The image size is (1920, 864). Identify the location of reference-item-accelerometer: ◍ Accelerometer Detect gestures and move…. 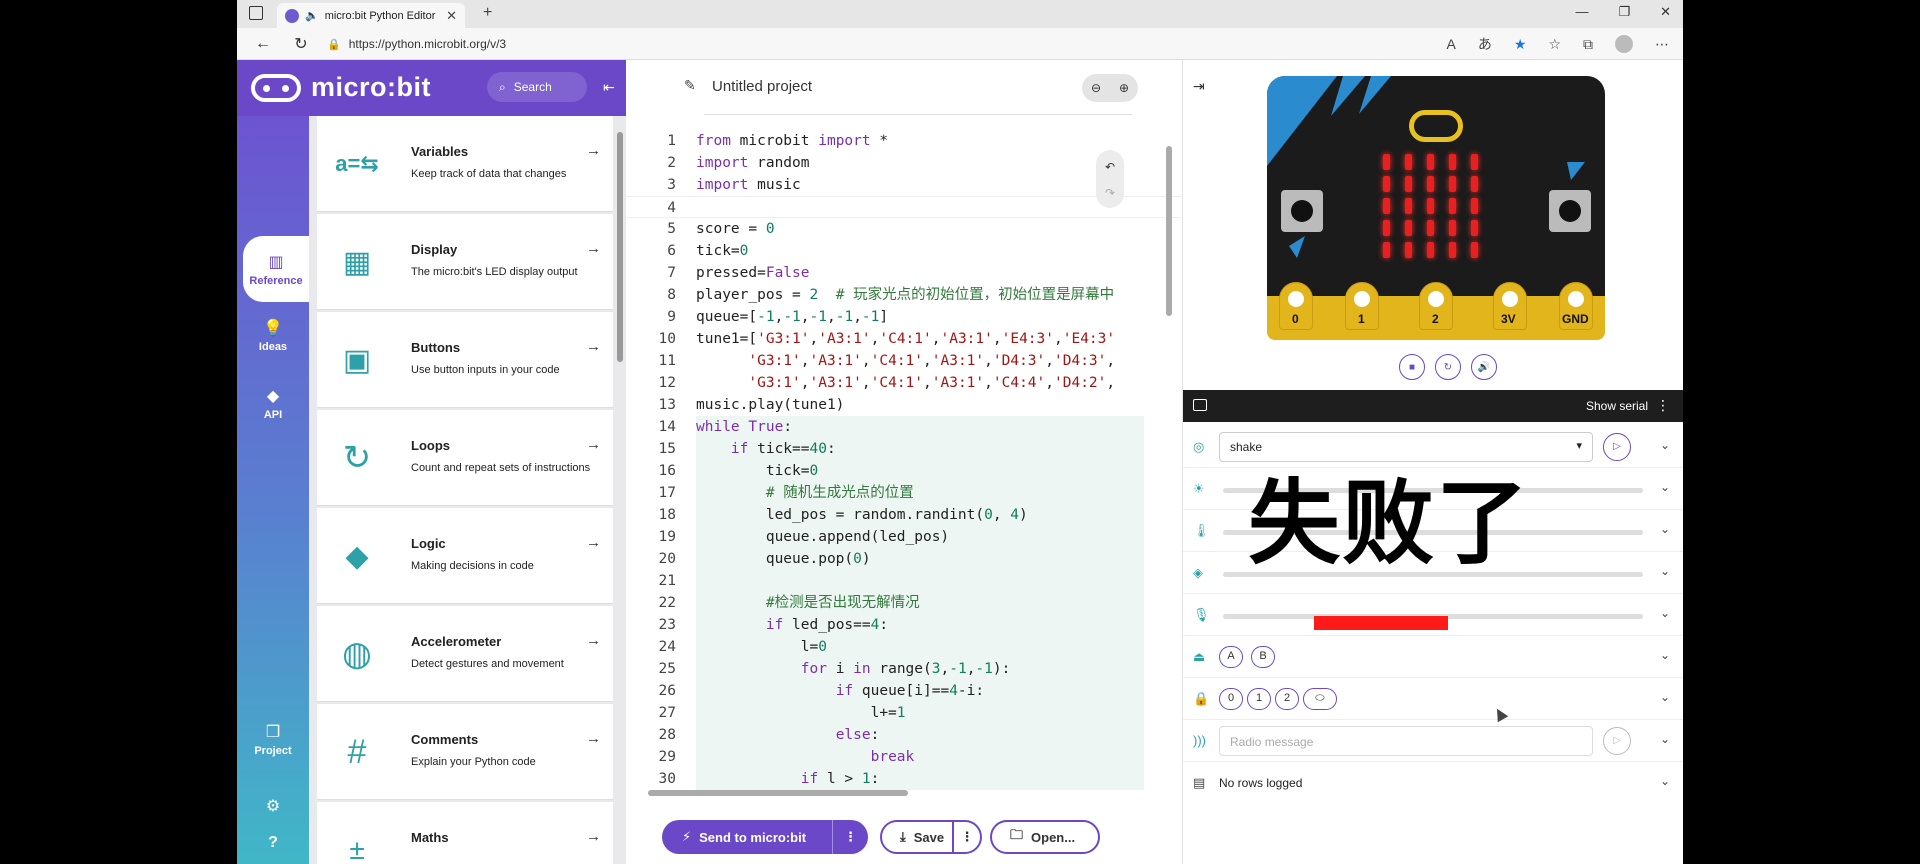
(465, 654).